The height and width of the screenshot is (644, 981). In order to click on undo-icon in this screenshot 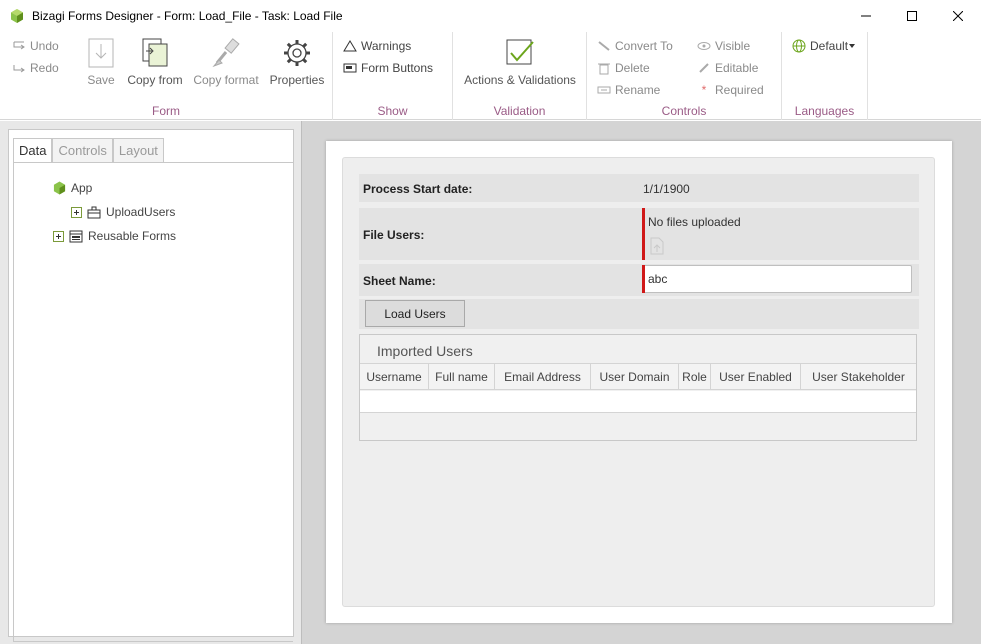, I will do `click(19, 45)`.